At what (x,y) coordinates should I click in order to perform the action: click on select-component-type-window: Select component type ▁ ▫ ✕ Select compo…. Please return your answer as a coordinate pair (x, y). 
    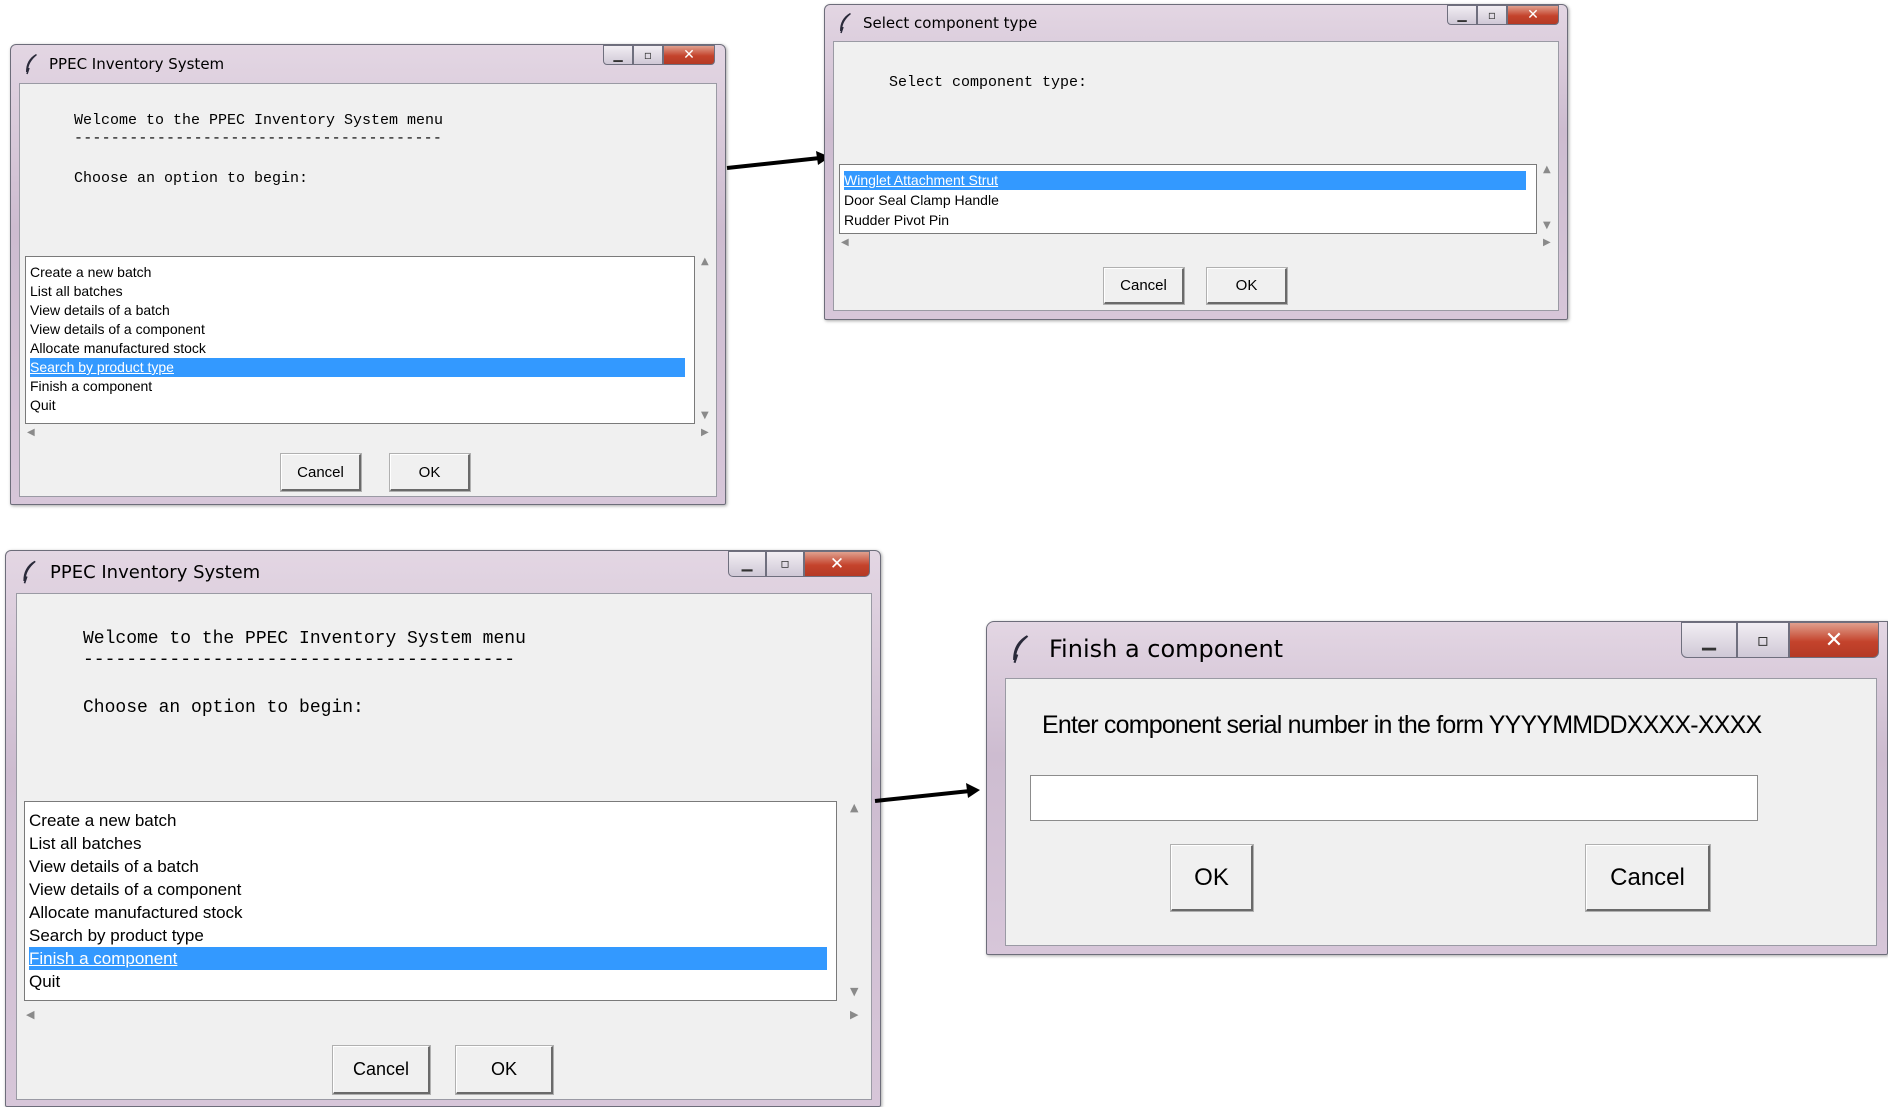
    Looking at the image, I should click on (1196, 162).